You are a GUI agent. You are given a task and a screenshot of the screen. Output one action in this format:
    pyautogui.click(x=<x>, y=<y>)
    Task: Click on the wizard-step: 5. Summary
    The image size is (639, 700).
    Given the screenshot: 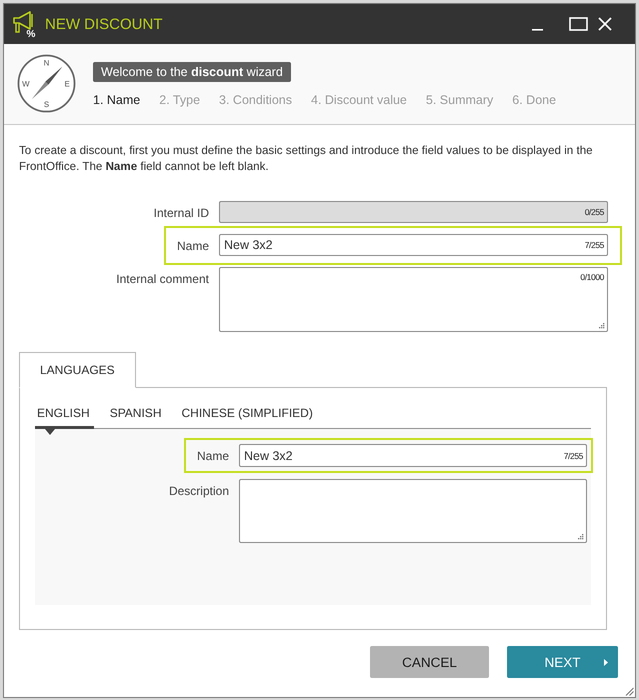 What is the action you would take?
    pyautogui.click(x=460, y=100)
    